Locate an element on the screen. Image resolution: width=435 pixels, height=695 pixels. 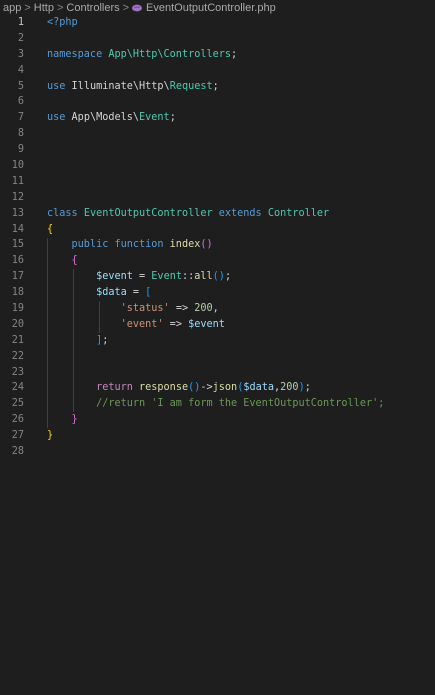
code-text: public function index() is located at coordinates (130, 245).